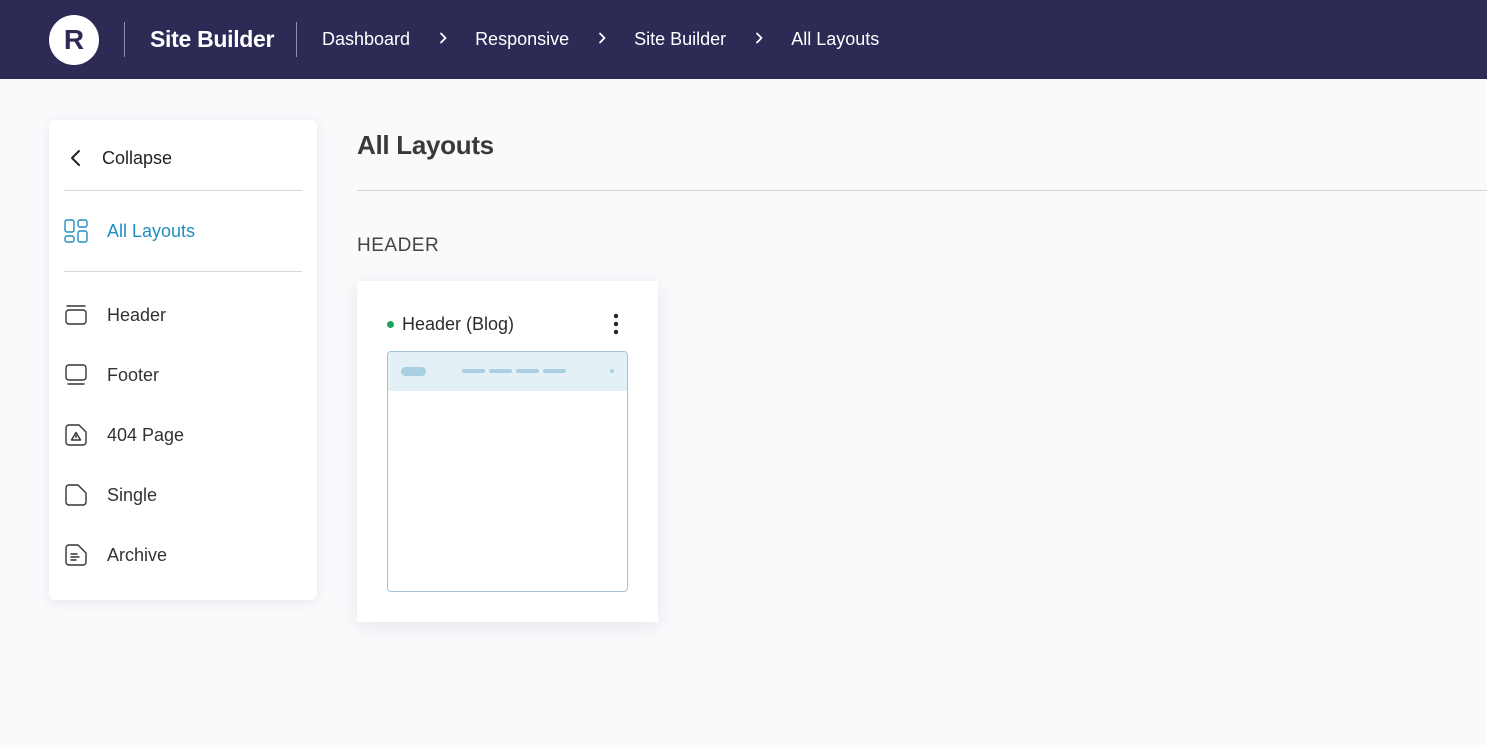 Image resolution: width=1487 pixels, height=745 pixels. I want to click on sidebar-item-single: Single, so click(183, 495).